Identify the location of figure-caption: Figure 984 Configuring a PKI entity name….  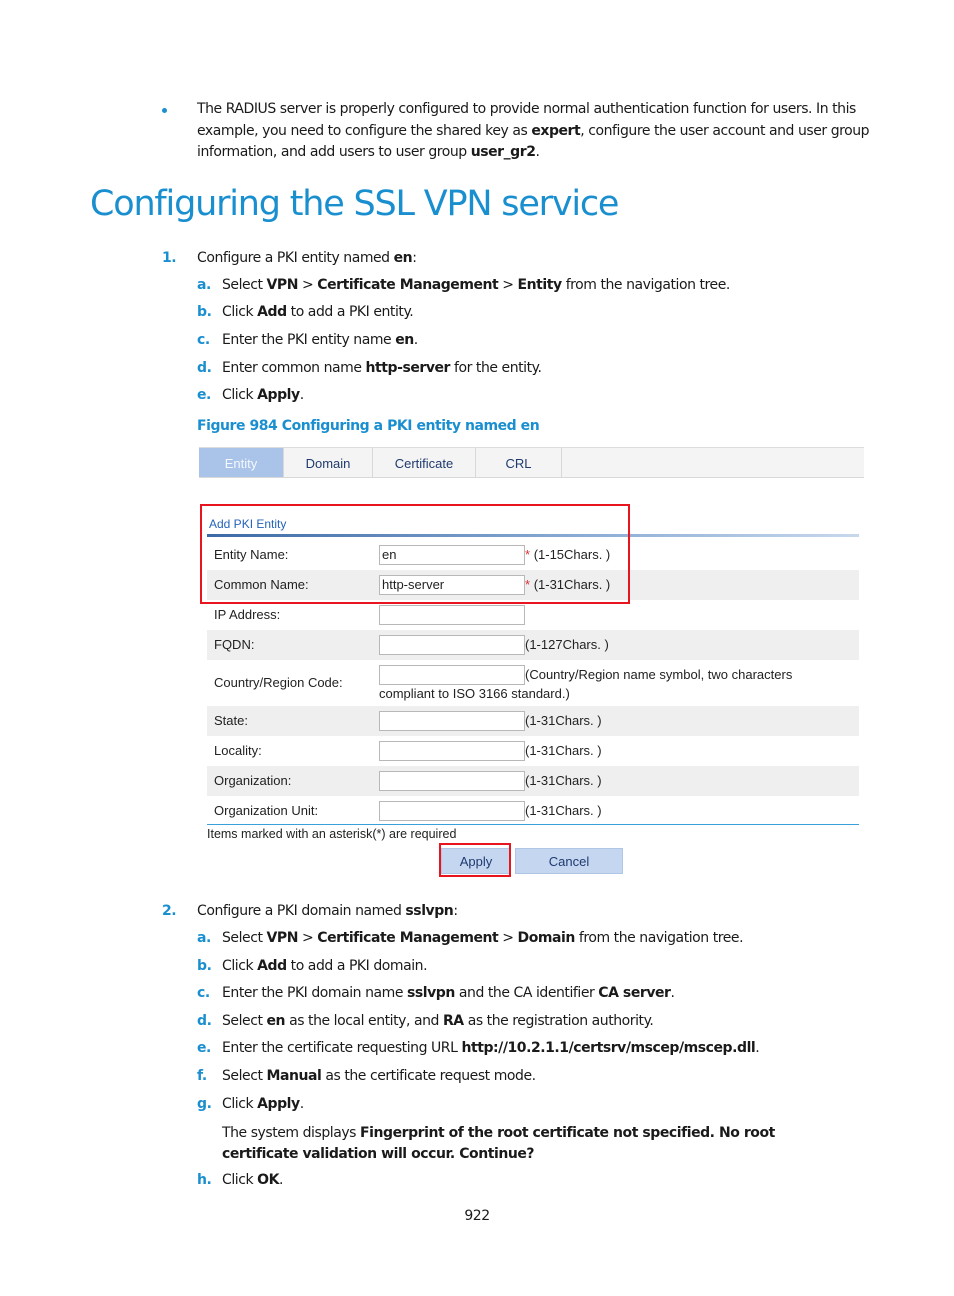
(368, 426).